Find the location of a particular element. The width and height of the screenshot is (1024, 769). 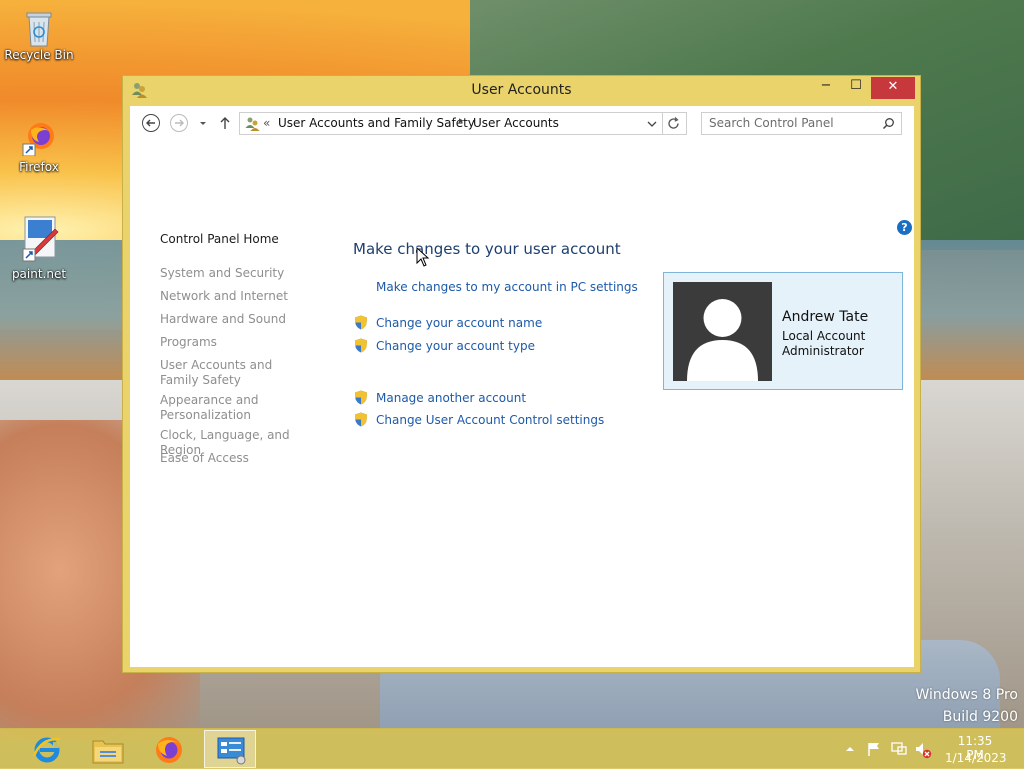

nav-link-hardware-and-sound: Hardware and Sound is located at coordinates (245, 319).